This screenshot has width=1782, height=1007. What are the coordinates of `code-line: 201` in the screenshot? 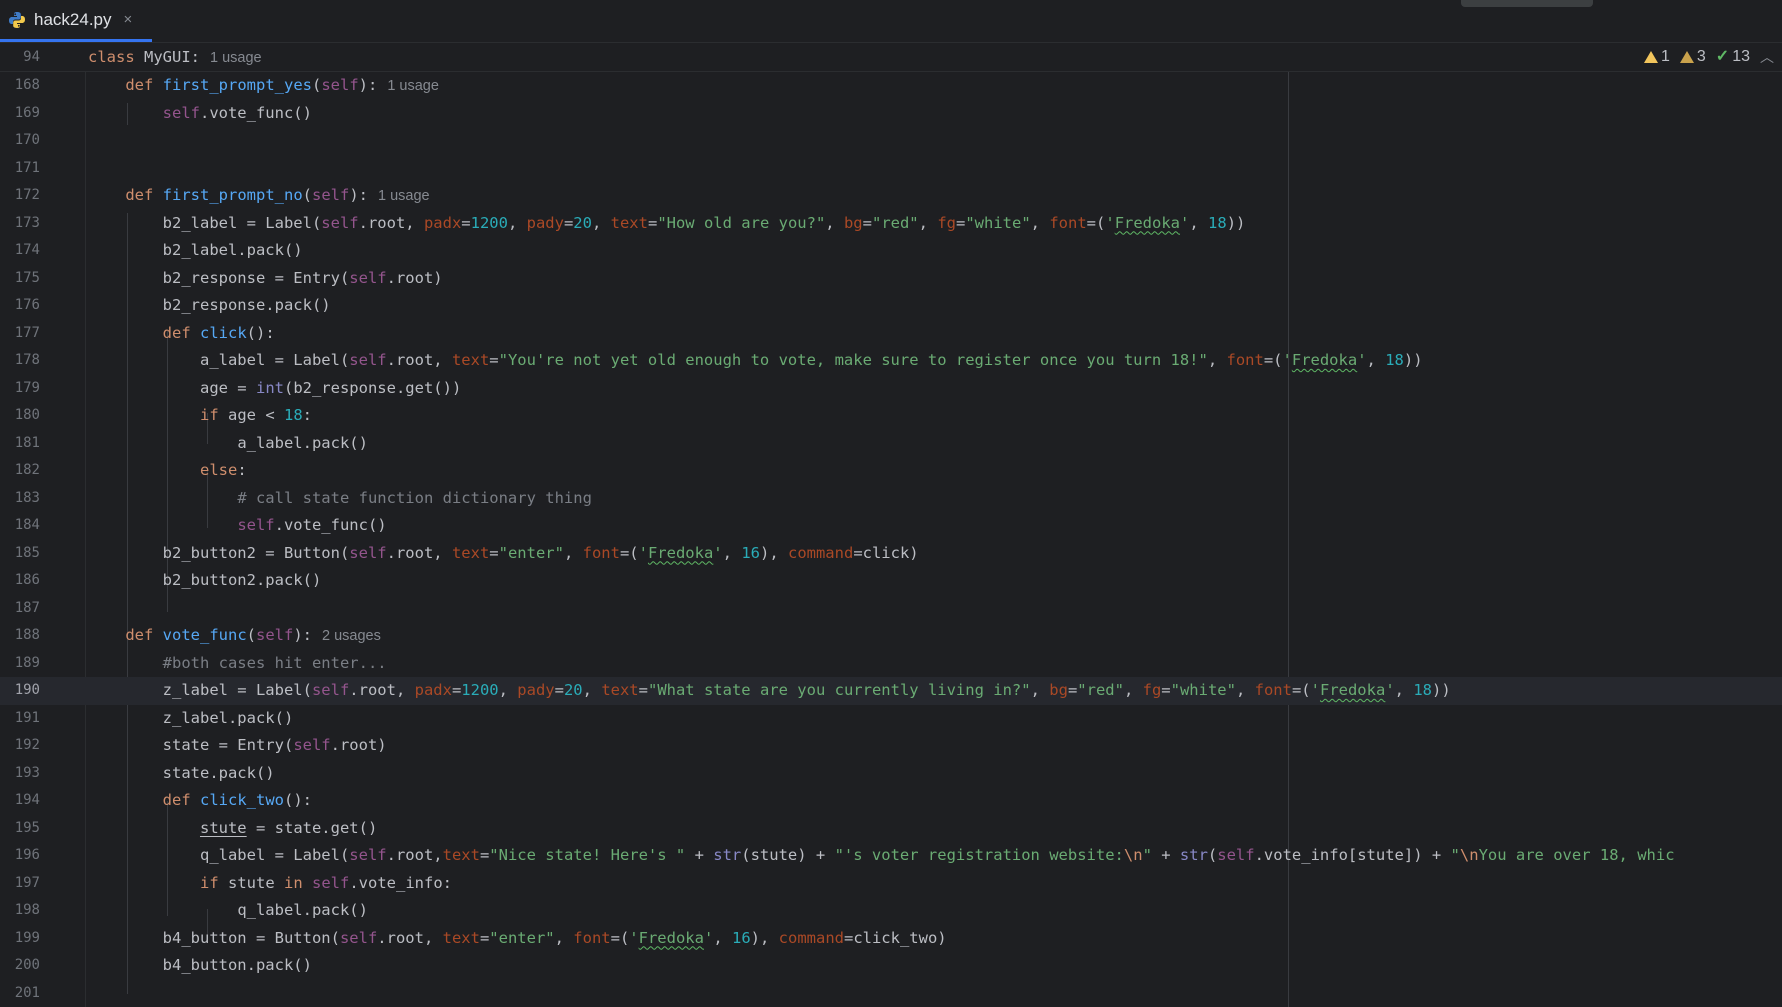 It's located at (891, 993).